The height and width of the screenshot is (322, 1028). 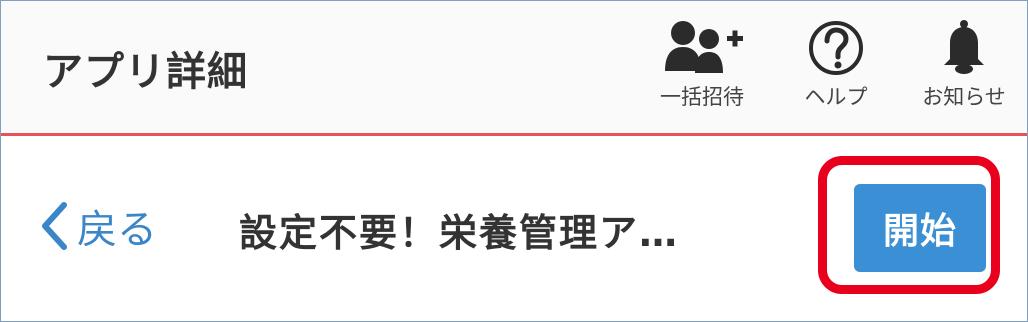 What do you see at coordinates (964, 97) in the screenshot?
I see `notifications-label: お知らせ` at bounding box center [964, 97].